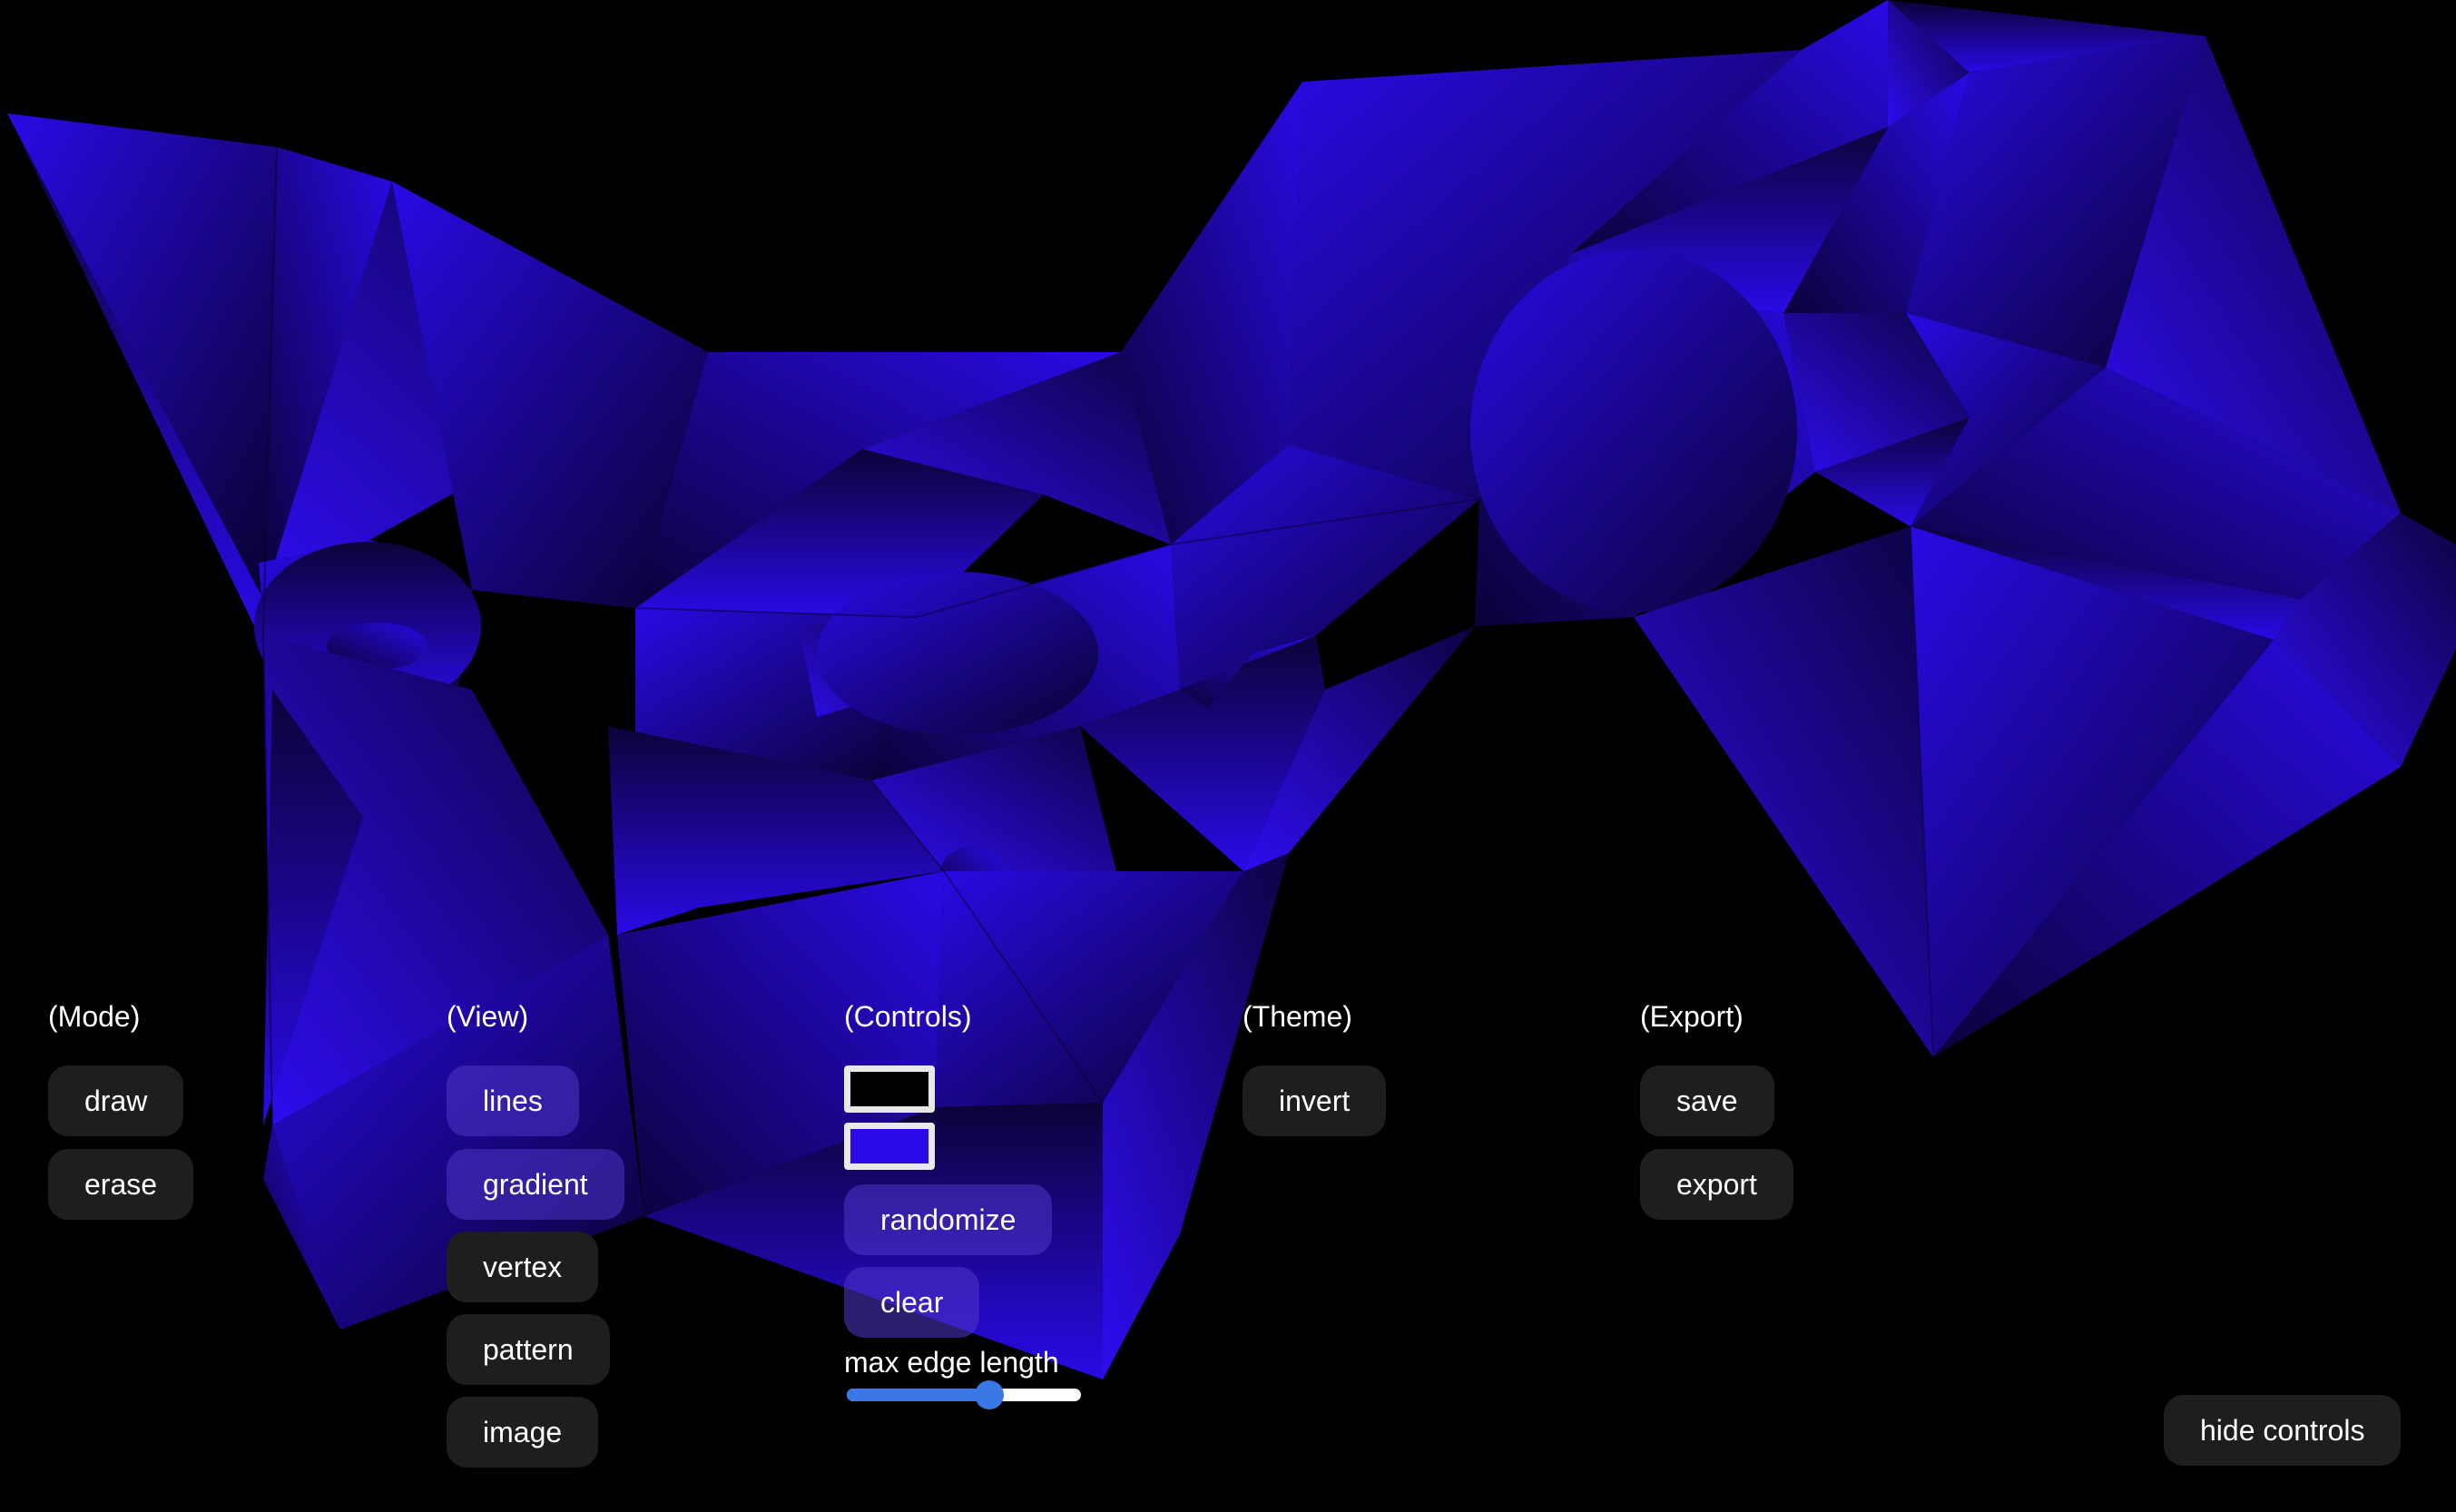  What do you see at coordinates (951, 1362) in the screenshot?
I see `max-edge-length-label: max edge length` at bounding box center [951, 1362].